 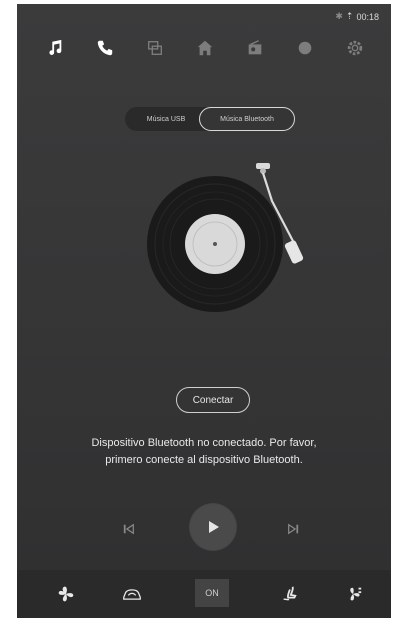 I want to click on music-note-icon, so click(x=55, y=48).